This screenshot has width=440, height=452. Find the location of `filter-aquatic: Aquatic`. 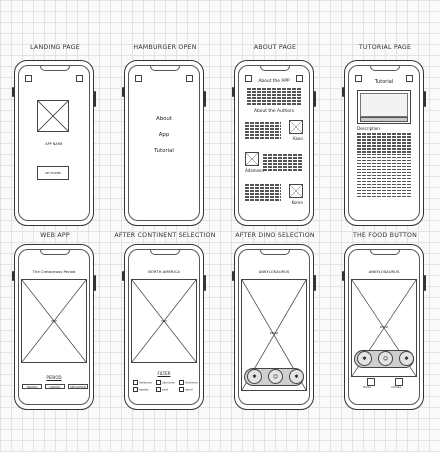

filter-aquatic: Aquatic is located at coordinates (141, 389).